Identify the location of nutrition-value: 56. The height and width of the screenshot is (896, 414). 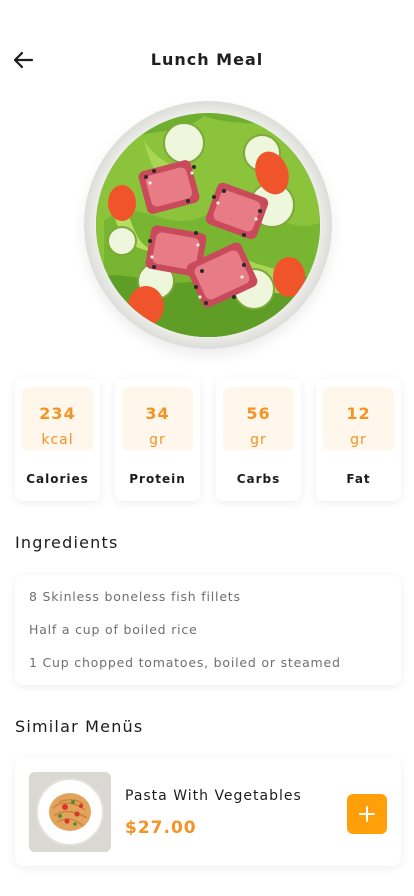
(258, 413).